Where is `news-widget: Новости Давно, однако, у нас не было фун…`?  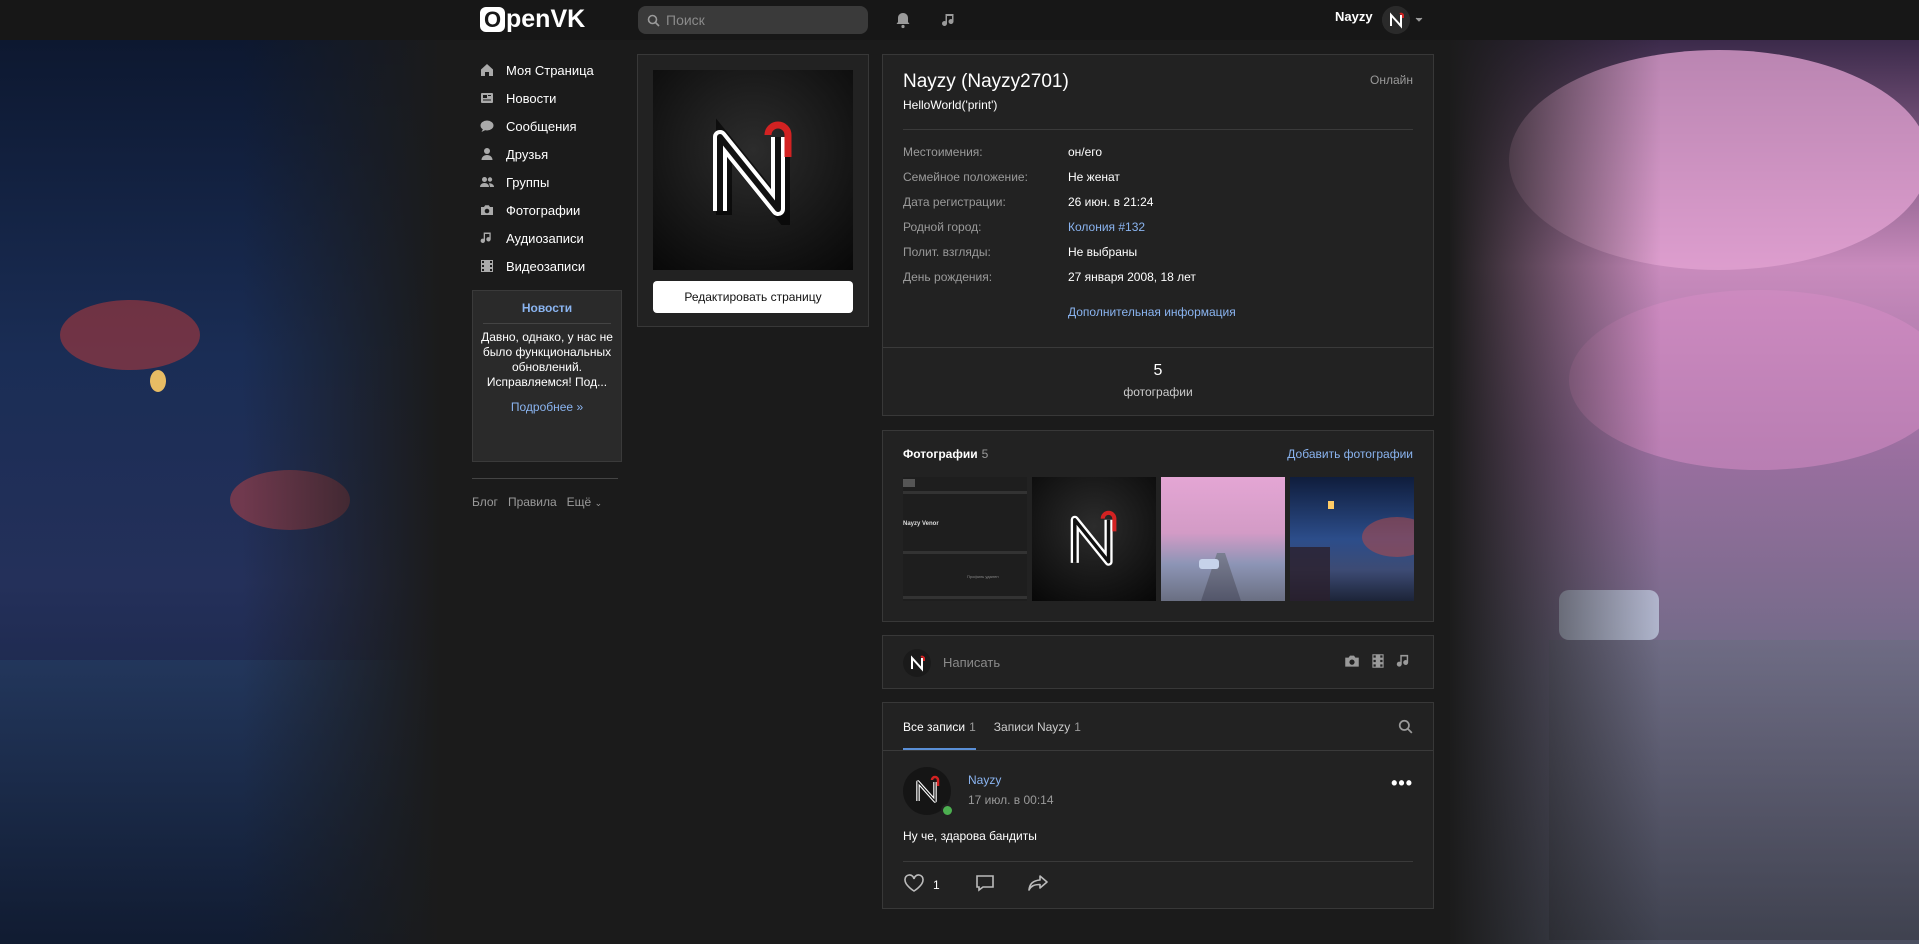 news-widget: Новости Давно, однако, у нас не было фун… is located at coordinates (547, 376).